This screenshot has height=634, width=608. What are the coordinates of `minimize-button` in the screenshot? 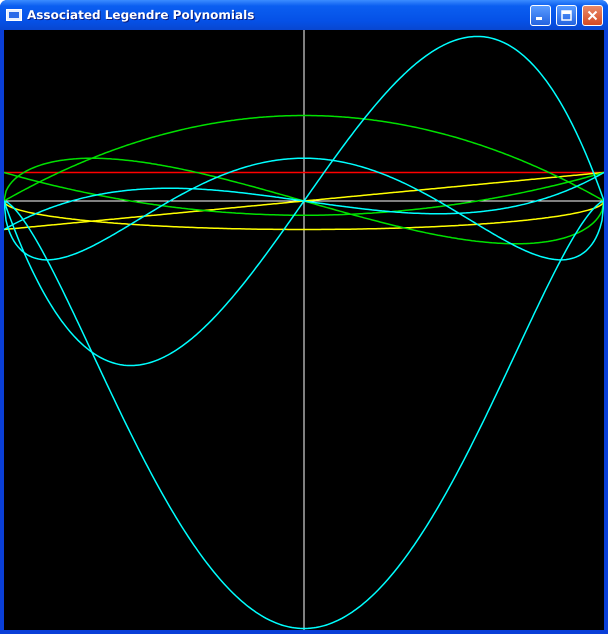 It's located at (540, 15).